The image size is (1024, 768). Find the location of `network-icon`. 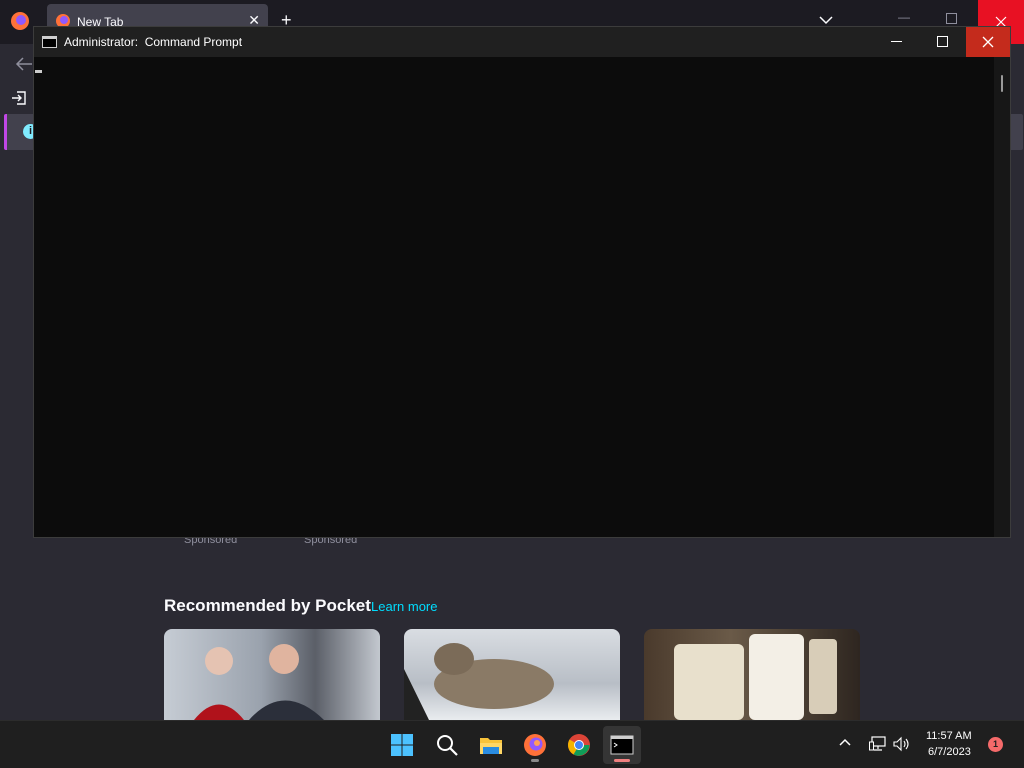

network-icon is located at coordinates (878, 744).